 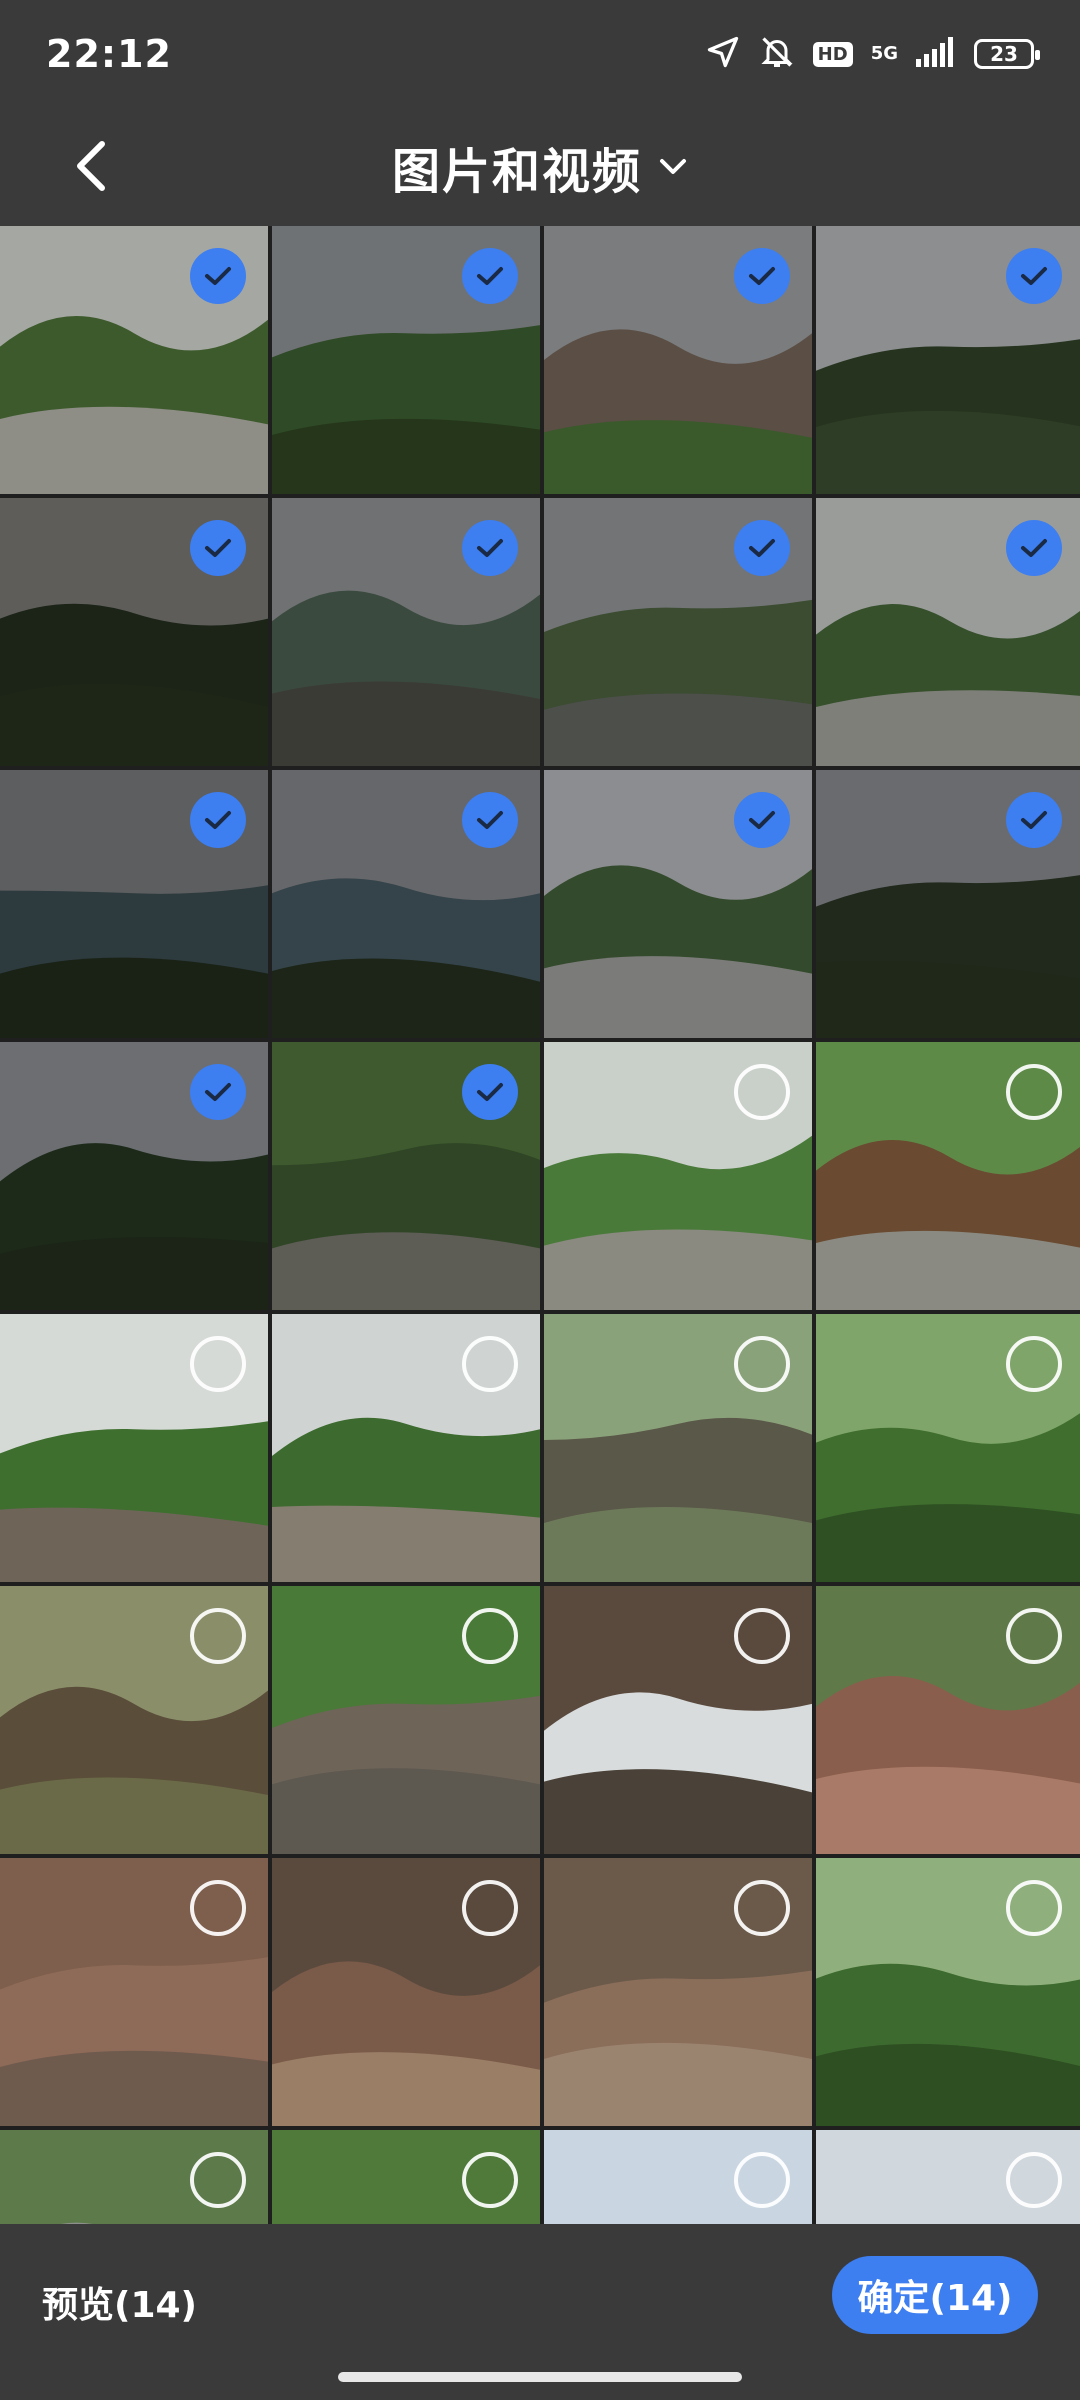 I want to click on album-selector: 图片和视频, so click(x=540, y=167).